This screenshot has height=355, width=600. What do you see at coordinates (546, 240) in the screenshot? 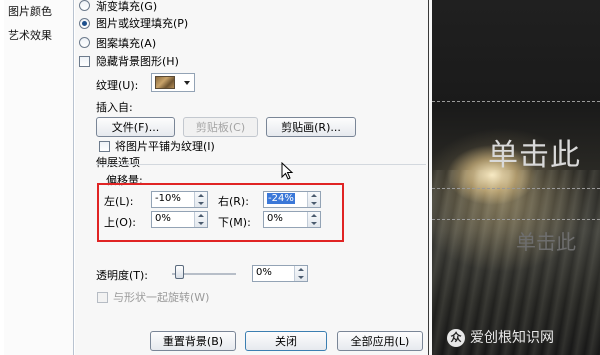
I see `slide-subtitle-placeholder: 单击此` at bounding box center [546, 240].